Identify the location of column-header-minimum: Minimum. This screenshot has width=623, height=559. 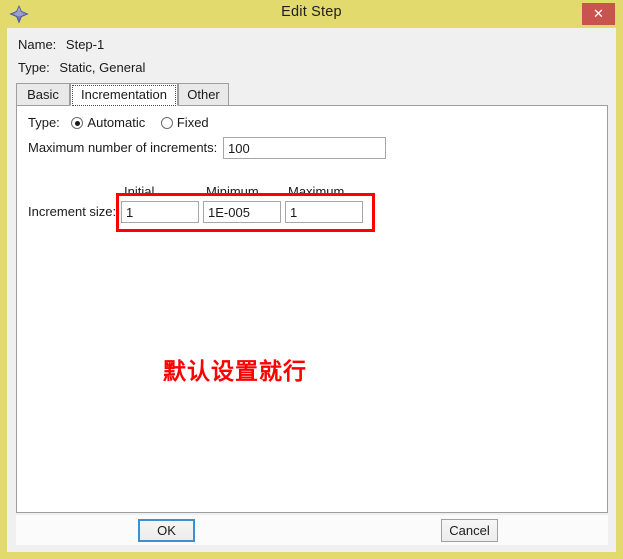
(232, 191).